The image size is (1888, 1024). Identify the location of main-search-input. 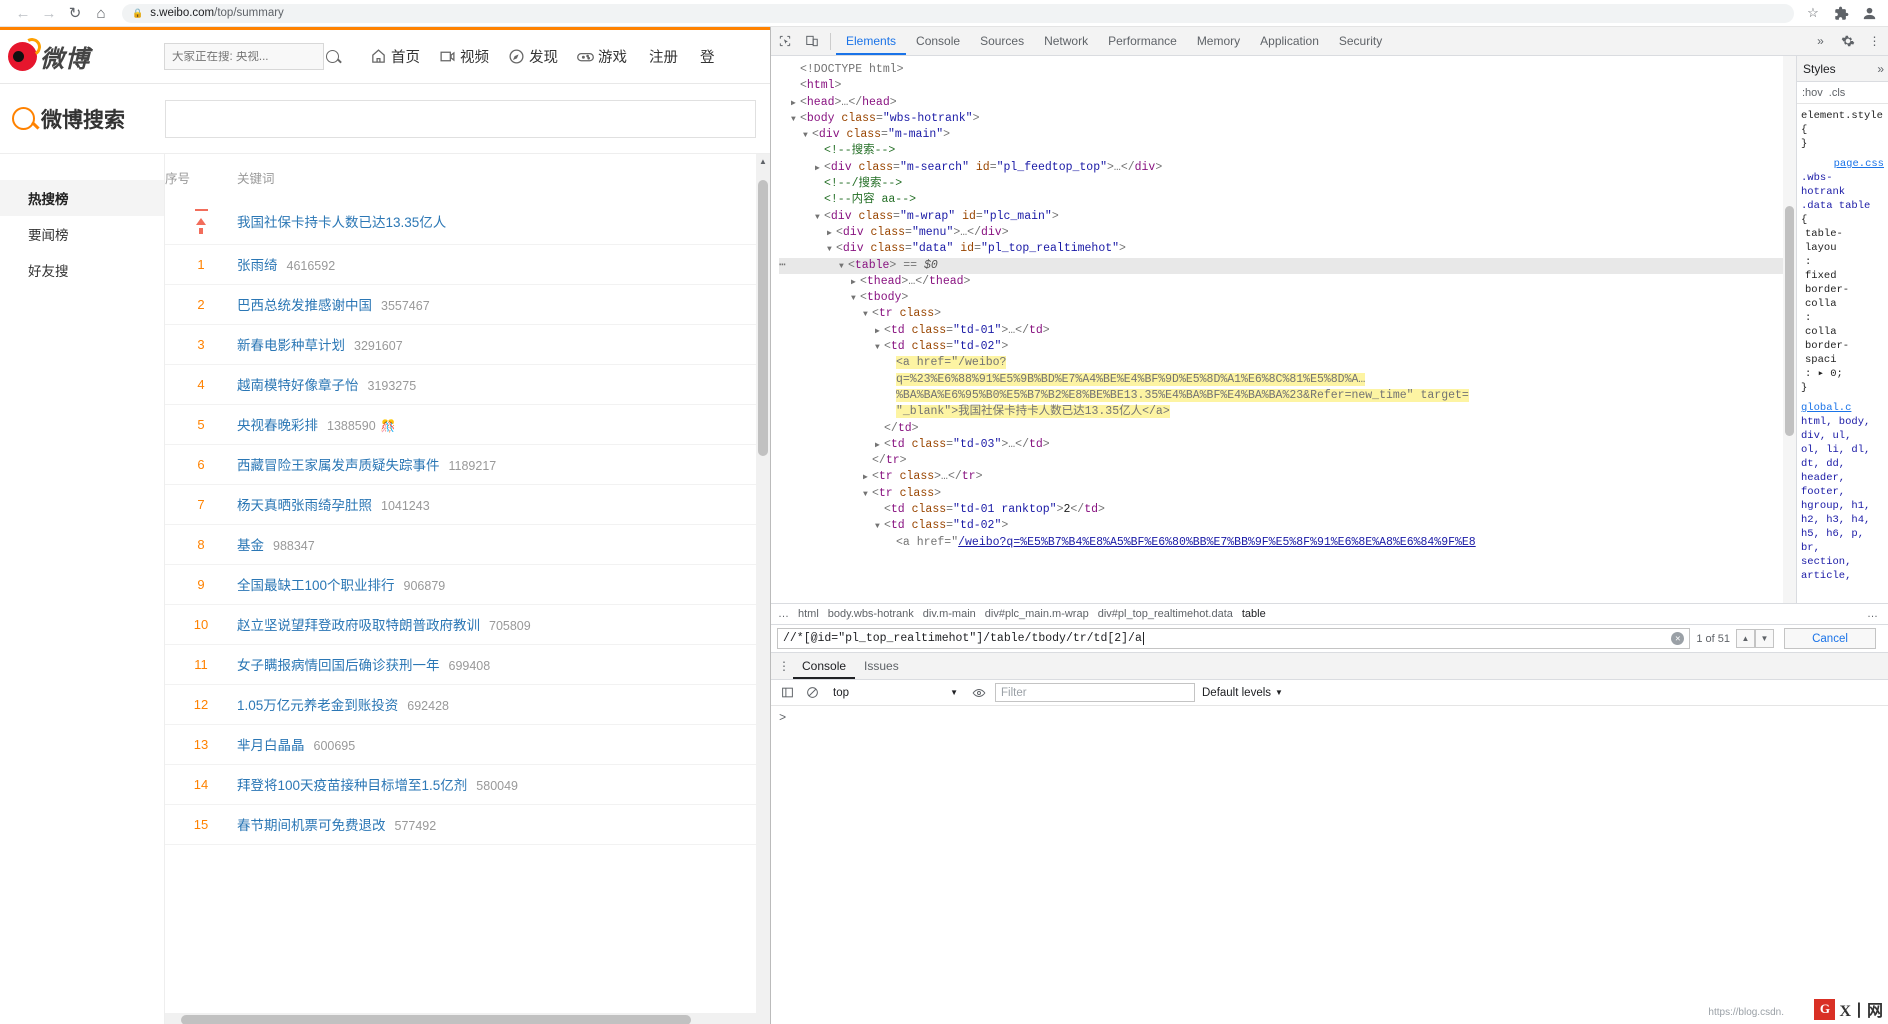
(460, 118).